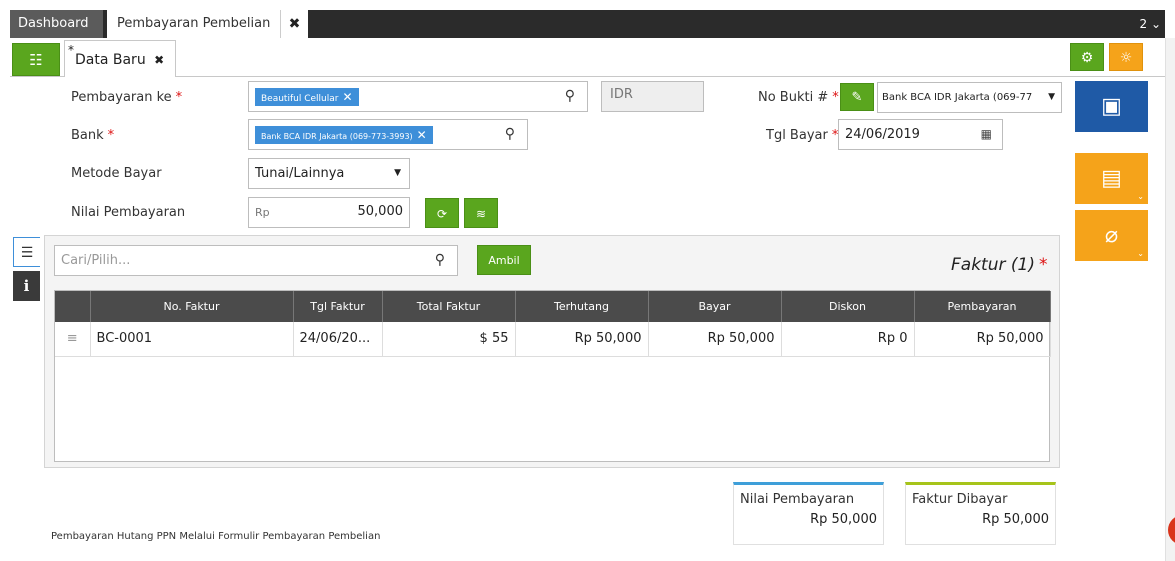 This screenshot has height=561, width=1175. I want to click on col-header-total-faktur: Total Faktur, so click(449, 306).